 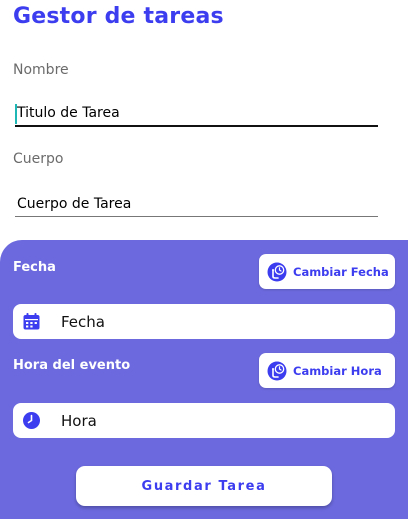 I want to click on fecha-label: Fecha, so click(x=34, y=267).